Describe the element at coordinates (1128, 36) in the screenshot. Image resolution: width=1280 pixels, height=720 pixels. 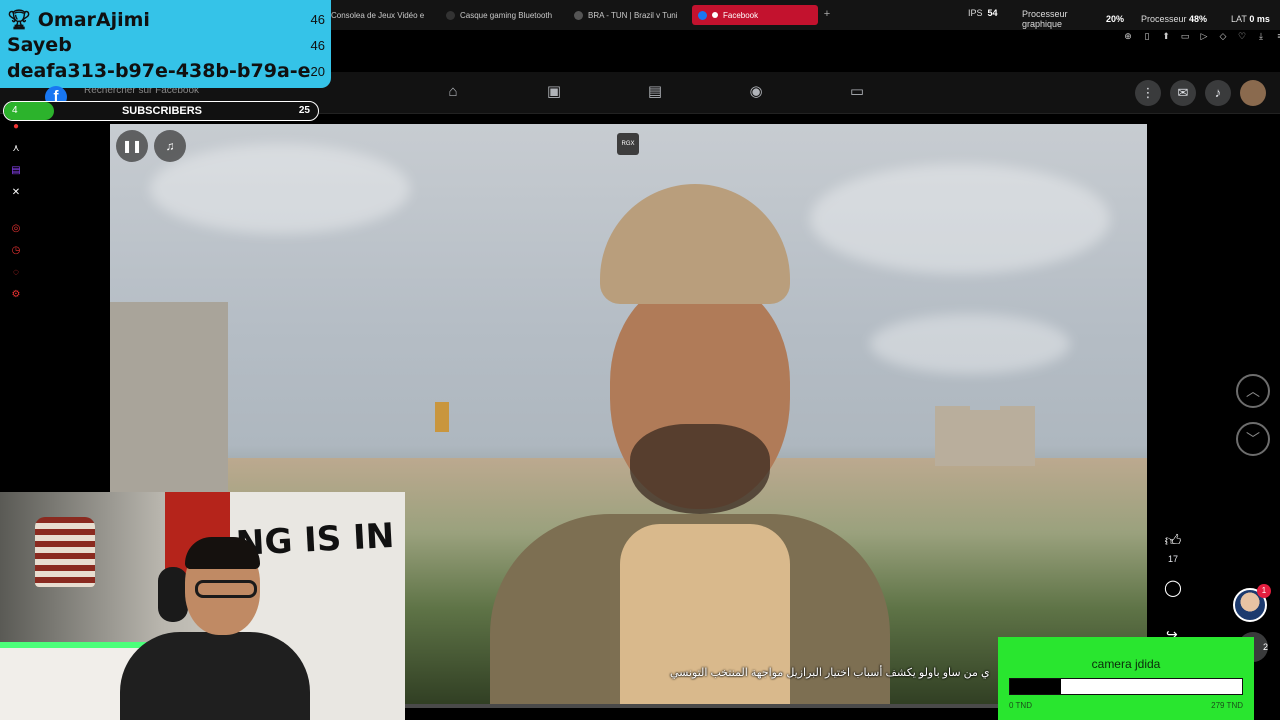
I see `zoom-icon: ⊕` at that location.